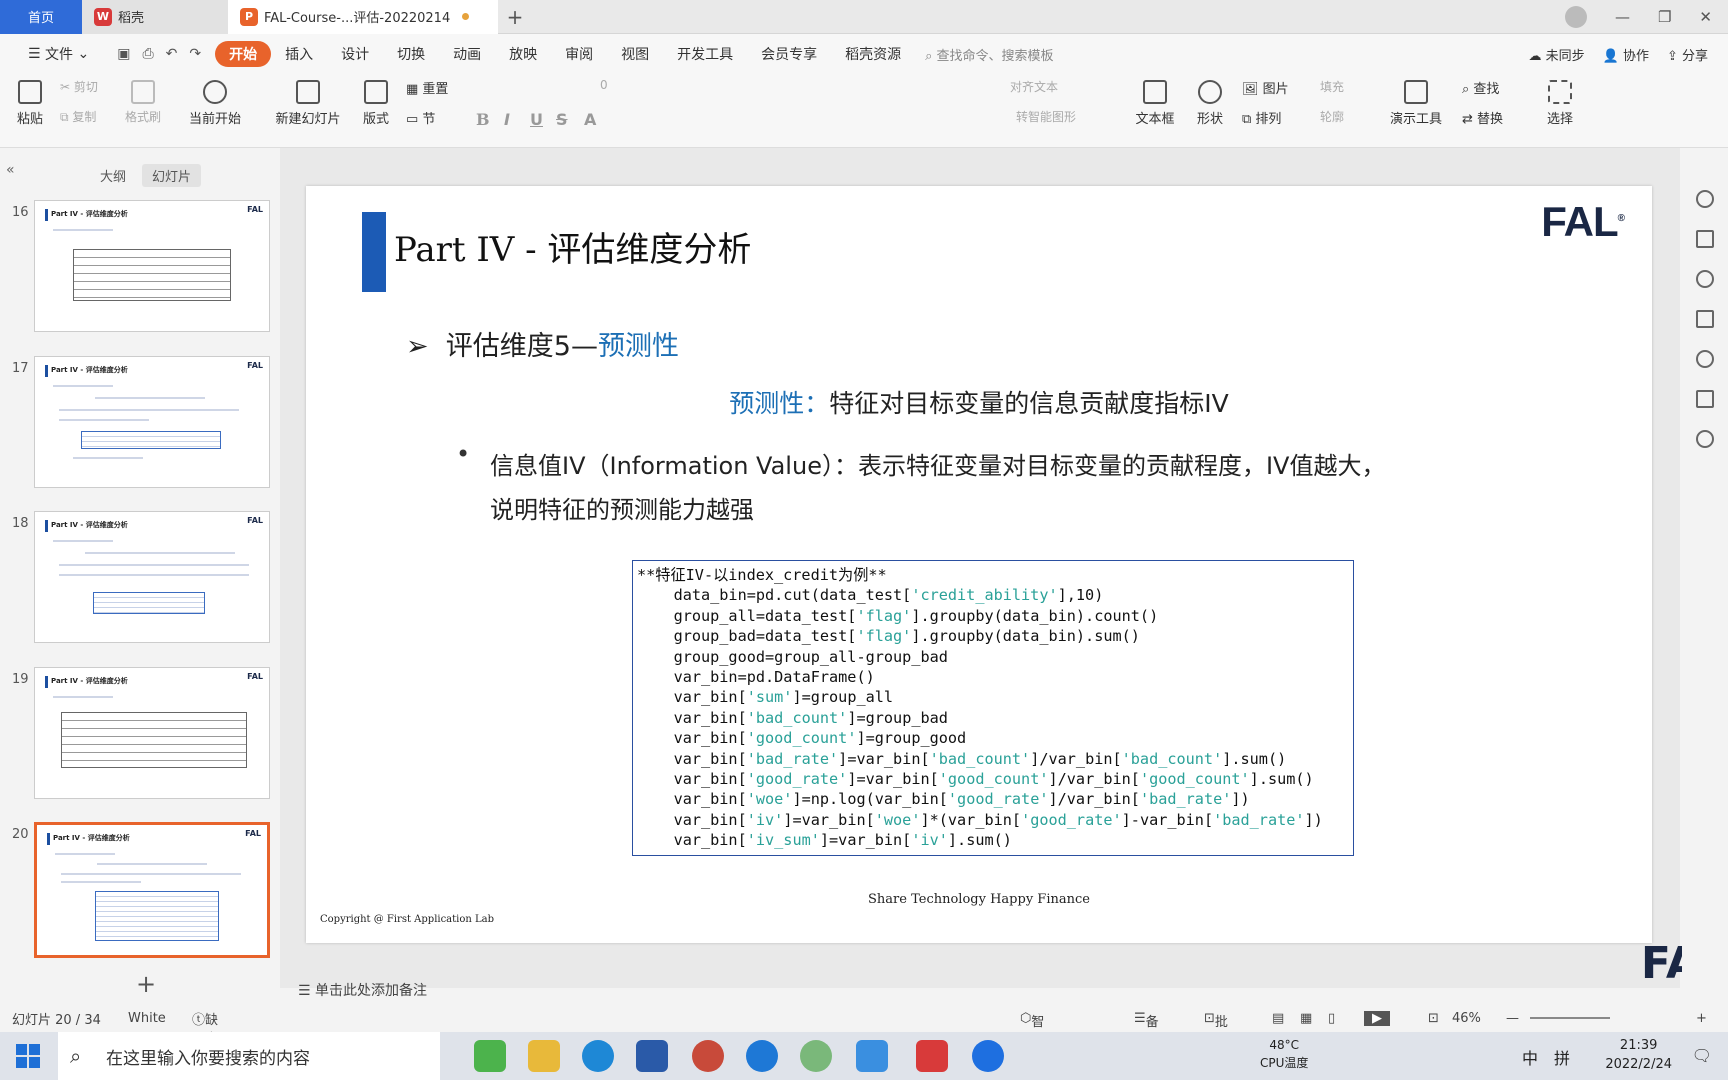 This screenshot has height=1080, width=1728. Describe the element at coordinates (544, 1056) in the screenshot. I see `file-explorer-icon` at that location.